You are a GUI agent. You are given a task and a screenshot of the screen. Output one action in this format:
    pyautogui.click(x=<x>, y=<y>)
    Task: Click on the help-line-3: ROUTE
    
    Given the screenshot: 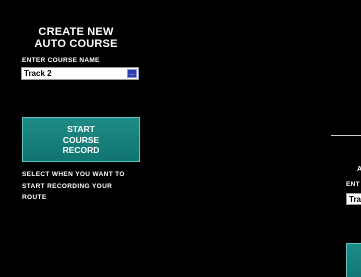 What is the action you would take?
    pyautogui.click(x=34, y=197)
    